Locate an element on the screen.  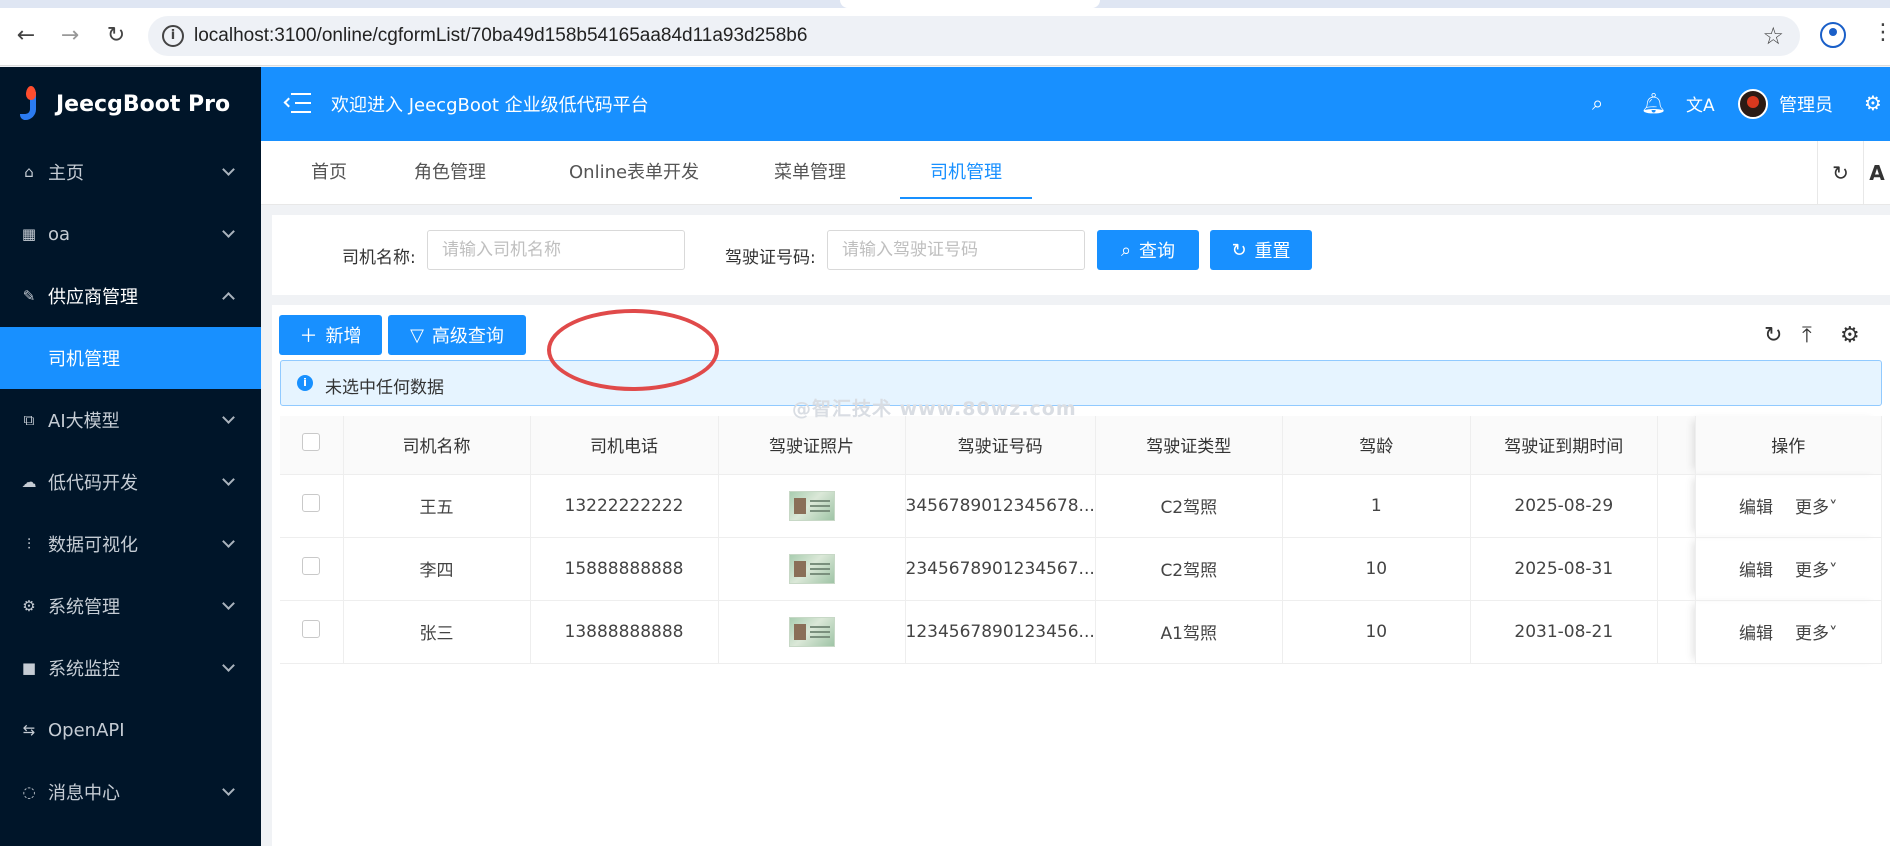
license-no-input: 请输入驾驶证号码 is located at coordinates (956, 250).